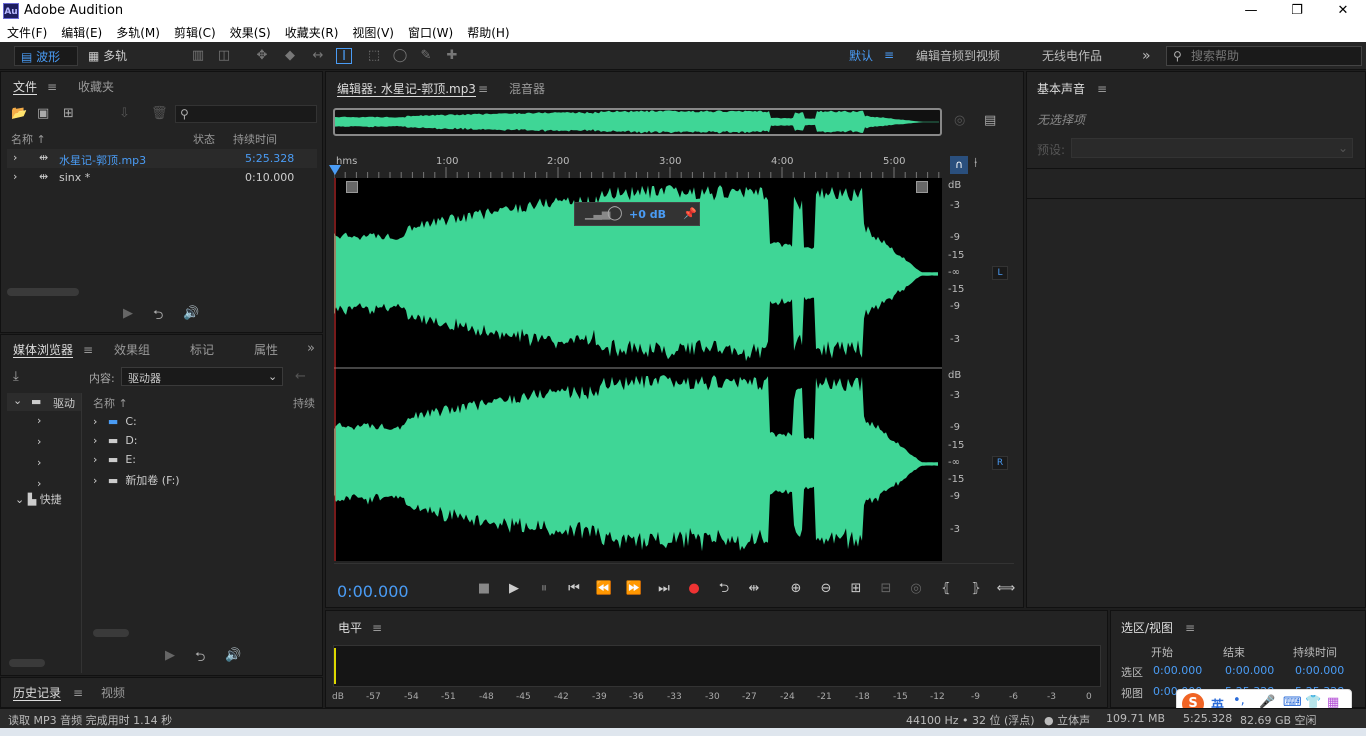 Image resolution: width=1366 pixels, height=736 pixels. I want to click on help-search-input, so click(1274, 56).